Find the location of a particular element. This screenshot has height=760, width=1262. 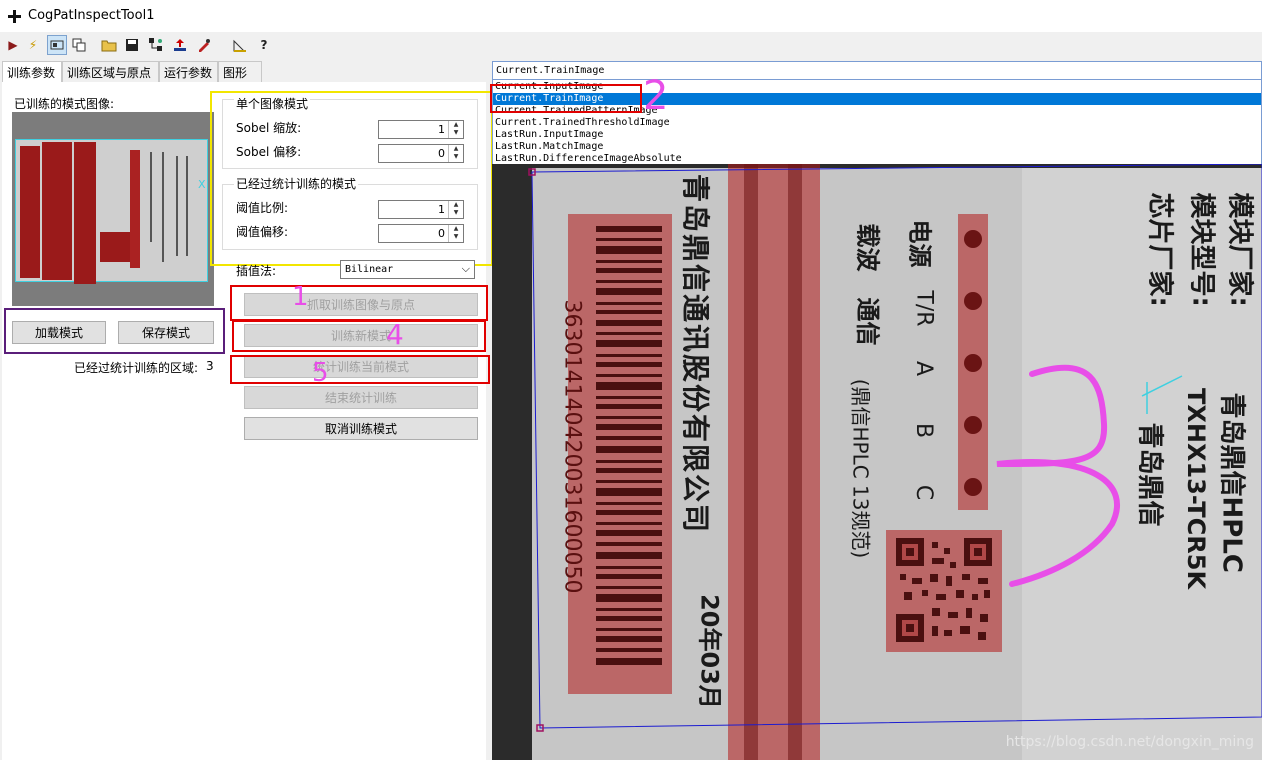

title-bar: CogPatInspectTool1 is located at coordinates (631, 16).